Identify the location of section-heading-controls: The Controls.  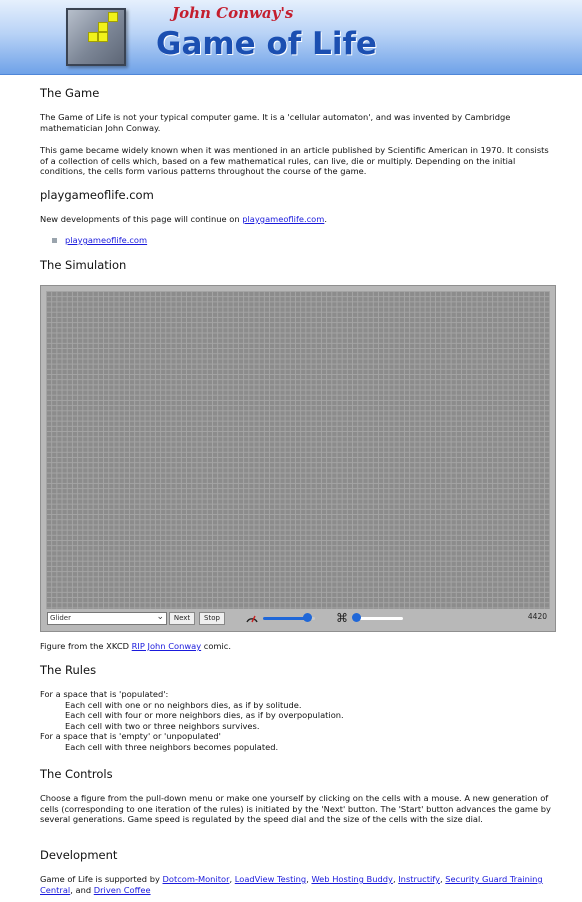
(76, 774).